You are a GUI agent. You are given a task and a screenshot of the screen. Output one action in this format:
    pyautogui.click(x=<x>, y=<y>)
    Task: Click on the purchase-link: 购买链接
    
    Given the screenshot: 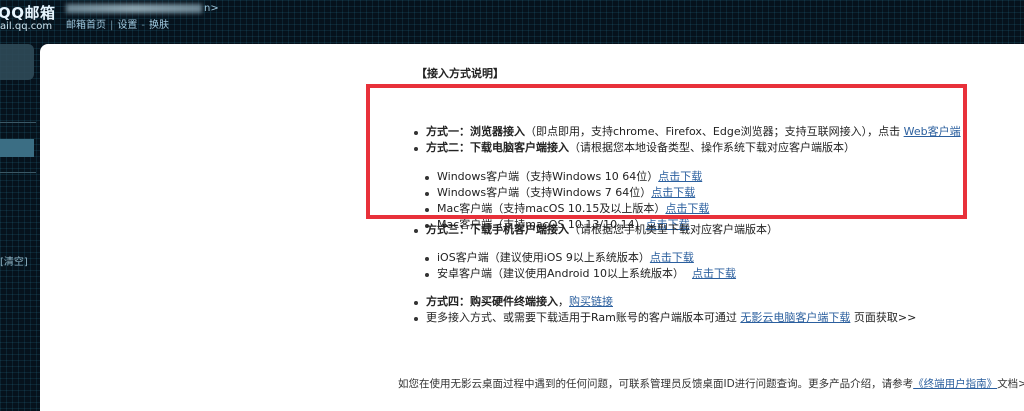 What is the action you would take?
    pyautogui.click(x=591, y=301)
    